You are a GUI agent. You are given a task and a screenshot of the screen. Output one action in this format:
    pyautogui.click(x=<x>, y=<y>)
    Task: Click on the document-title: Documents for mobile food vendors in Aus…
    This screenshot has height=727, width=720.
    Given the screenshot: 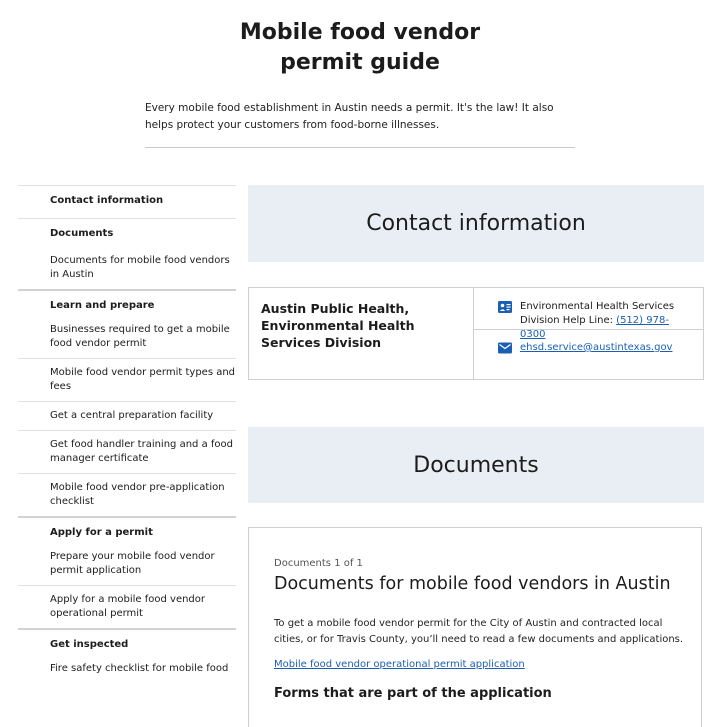 What is the action you would take?
    pyautogui.click(x=472, y=584)
    